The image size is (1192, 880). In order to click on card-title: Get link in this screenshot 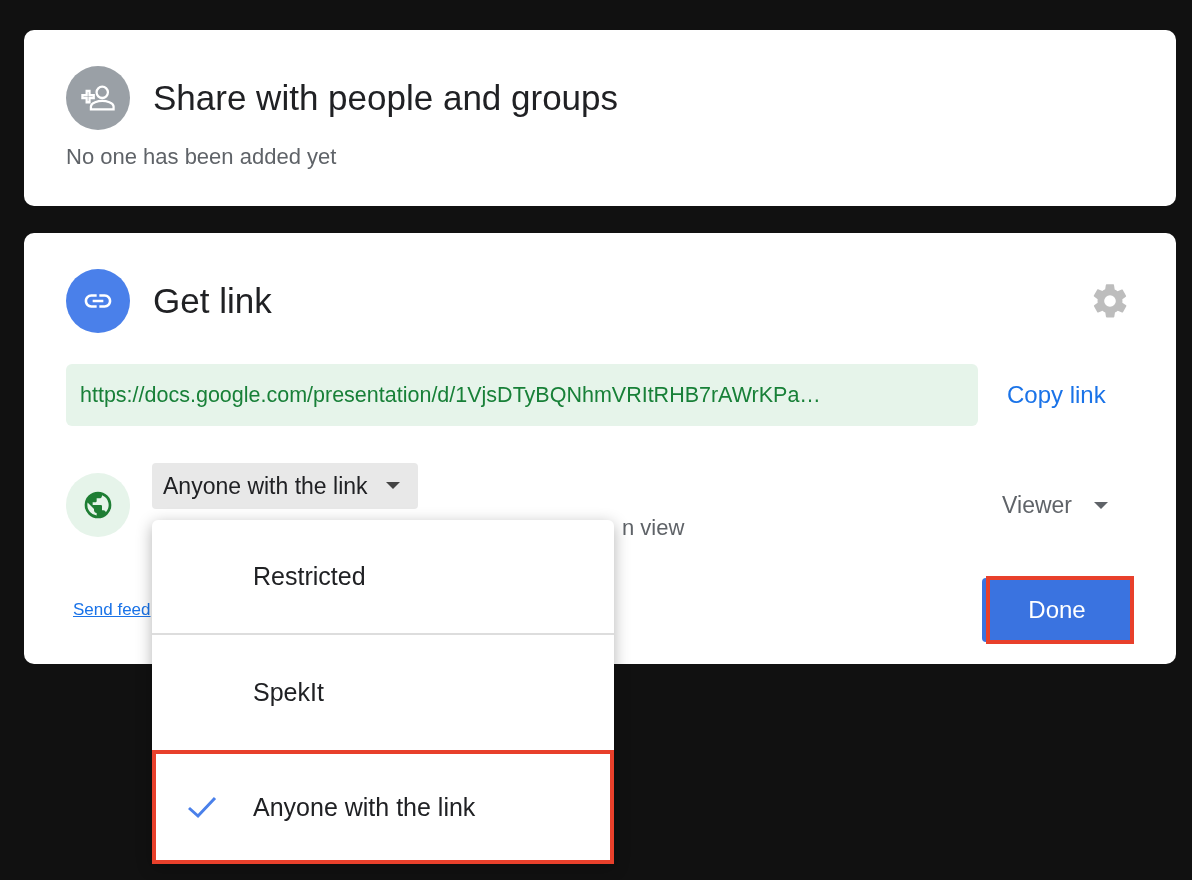, I will do `click(212, 301)`.